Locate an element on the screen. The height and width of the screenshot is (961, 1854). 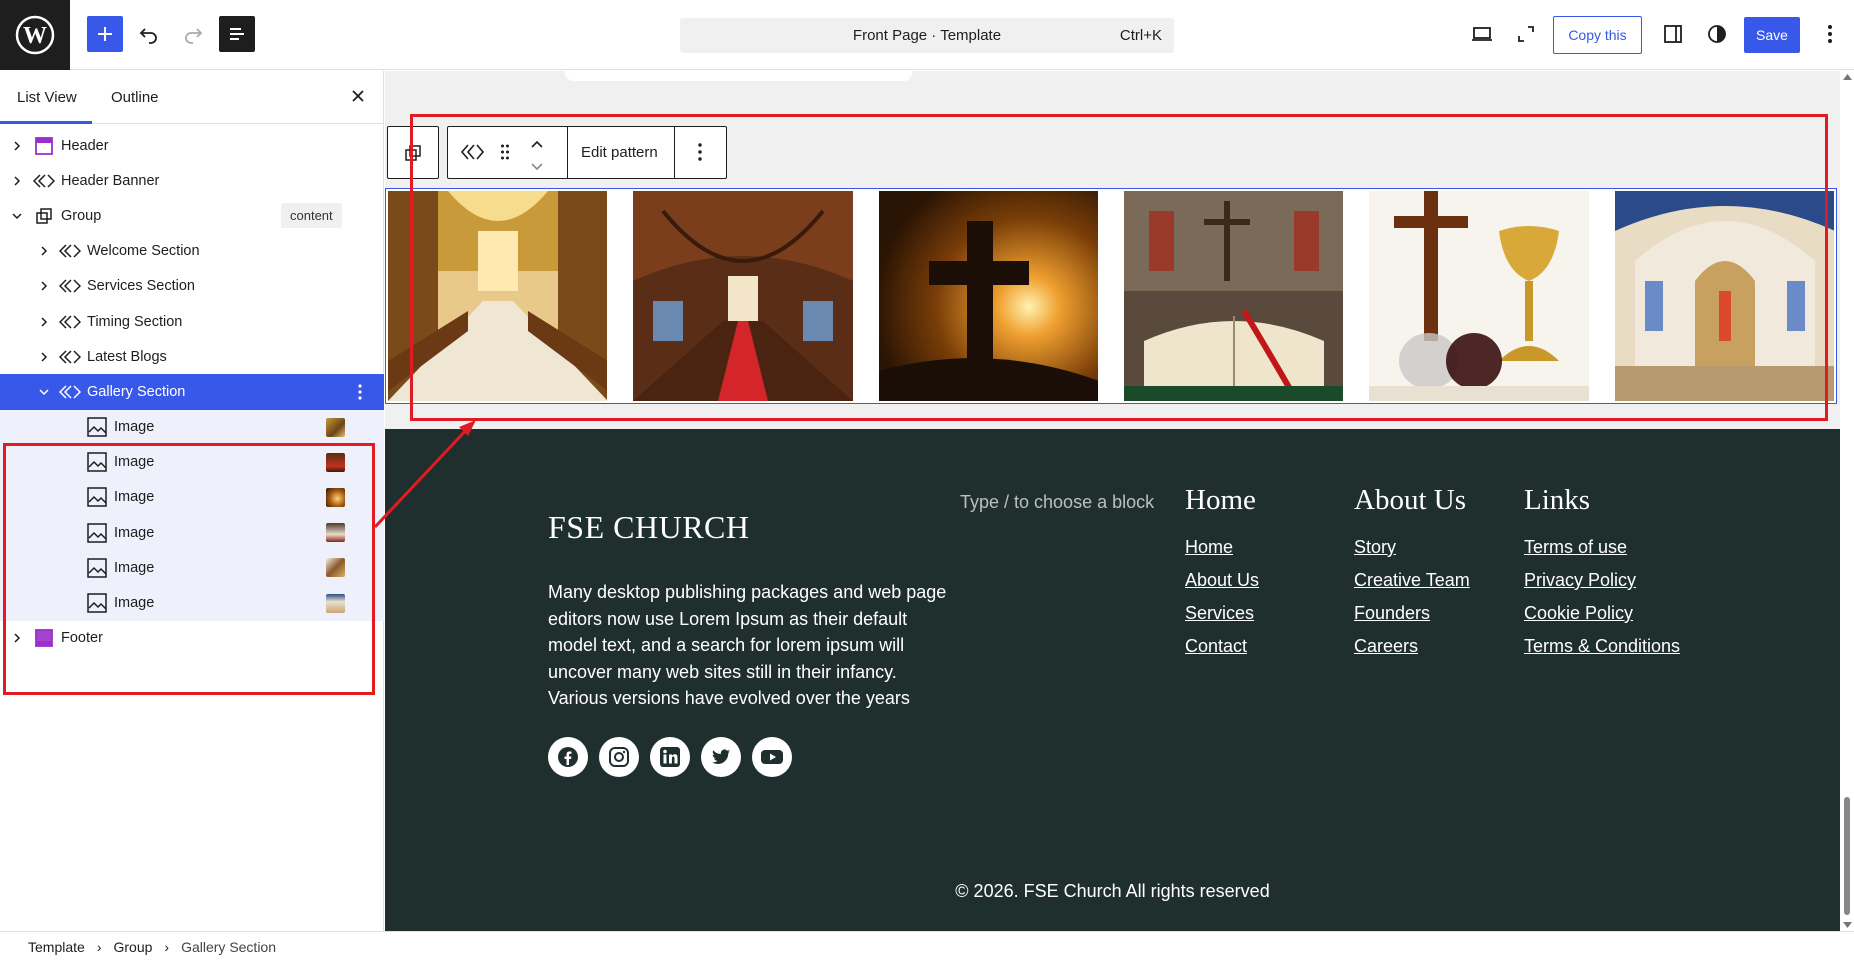
copy-this-button: Copy this is located at coordinates (1597, 35).